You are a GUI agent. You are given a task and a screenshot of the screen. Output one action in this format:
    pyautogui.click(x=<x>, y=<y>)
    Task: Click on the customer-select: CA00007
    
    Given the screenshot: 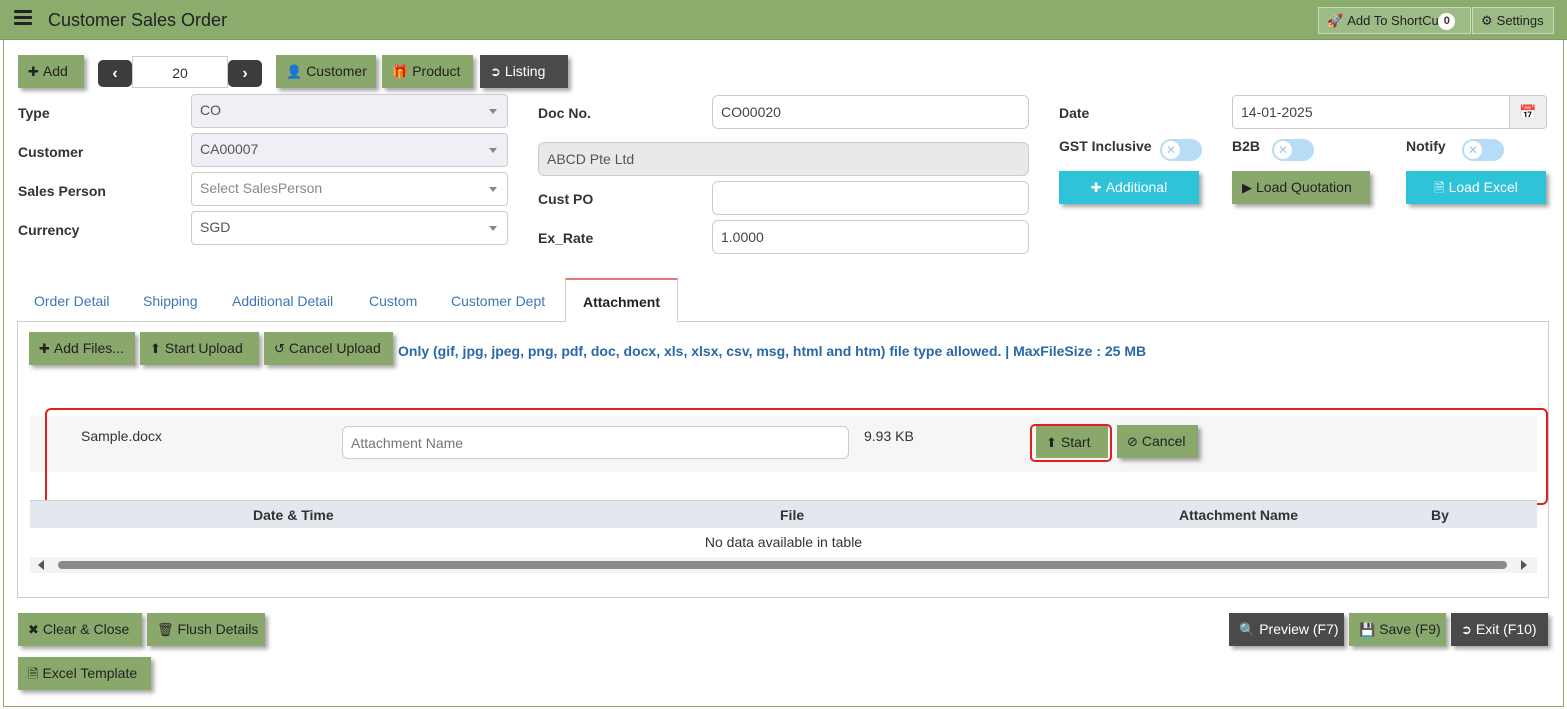 What is the action you would take?
    pyautogui.click(x=349, y=150)
    